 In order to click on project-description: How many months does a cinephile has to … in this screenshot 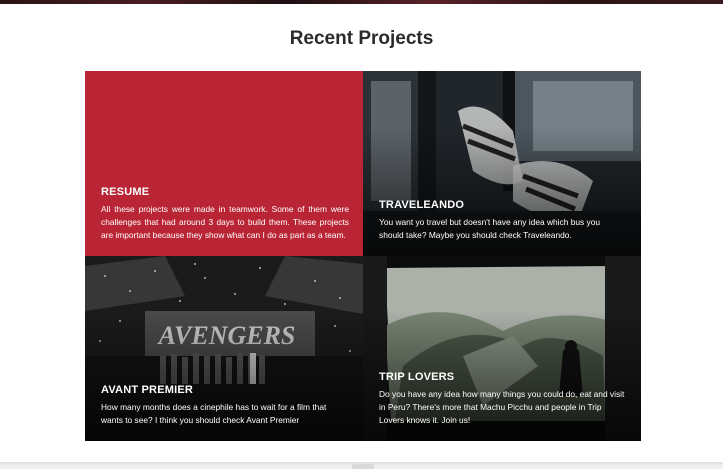, I will do `click(214, 413)`.